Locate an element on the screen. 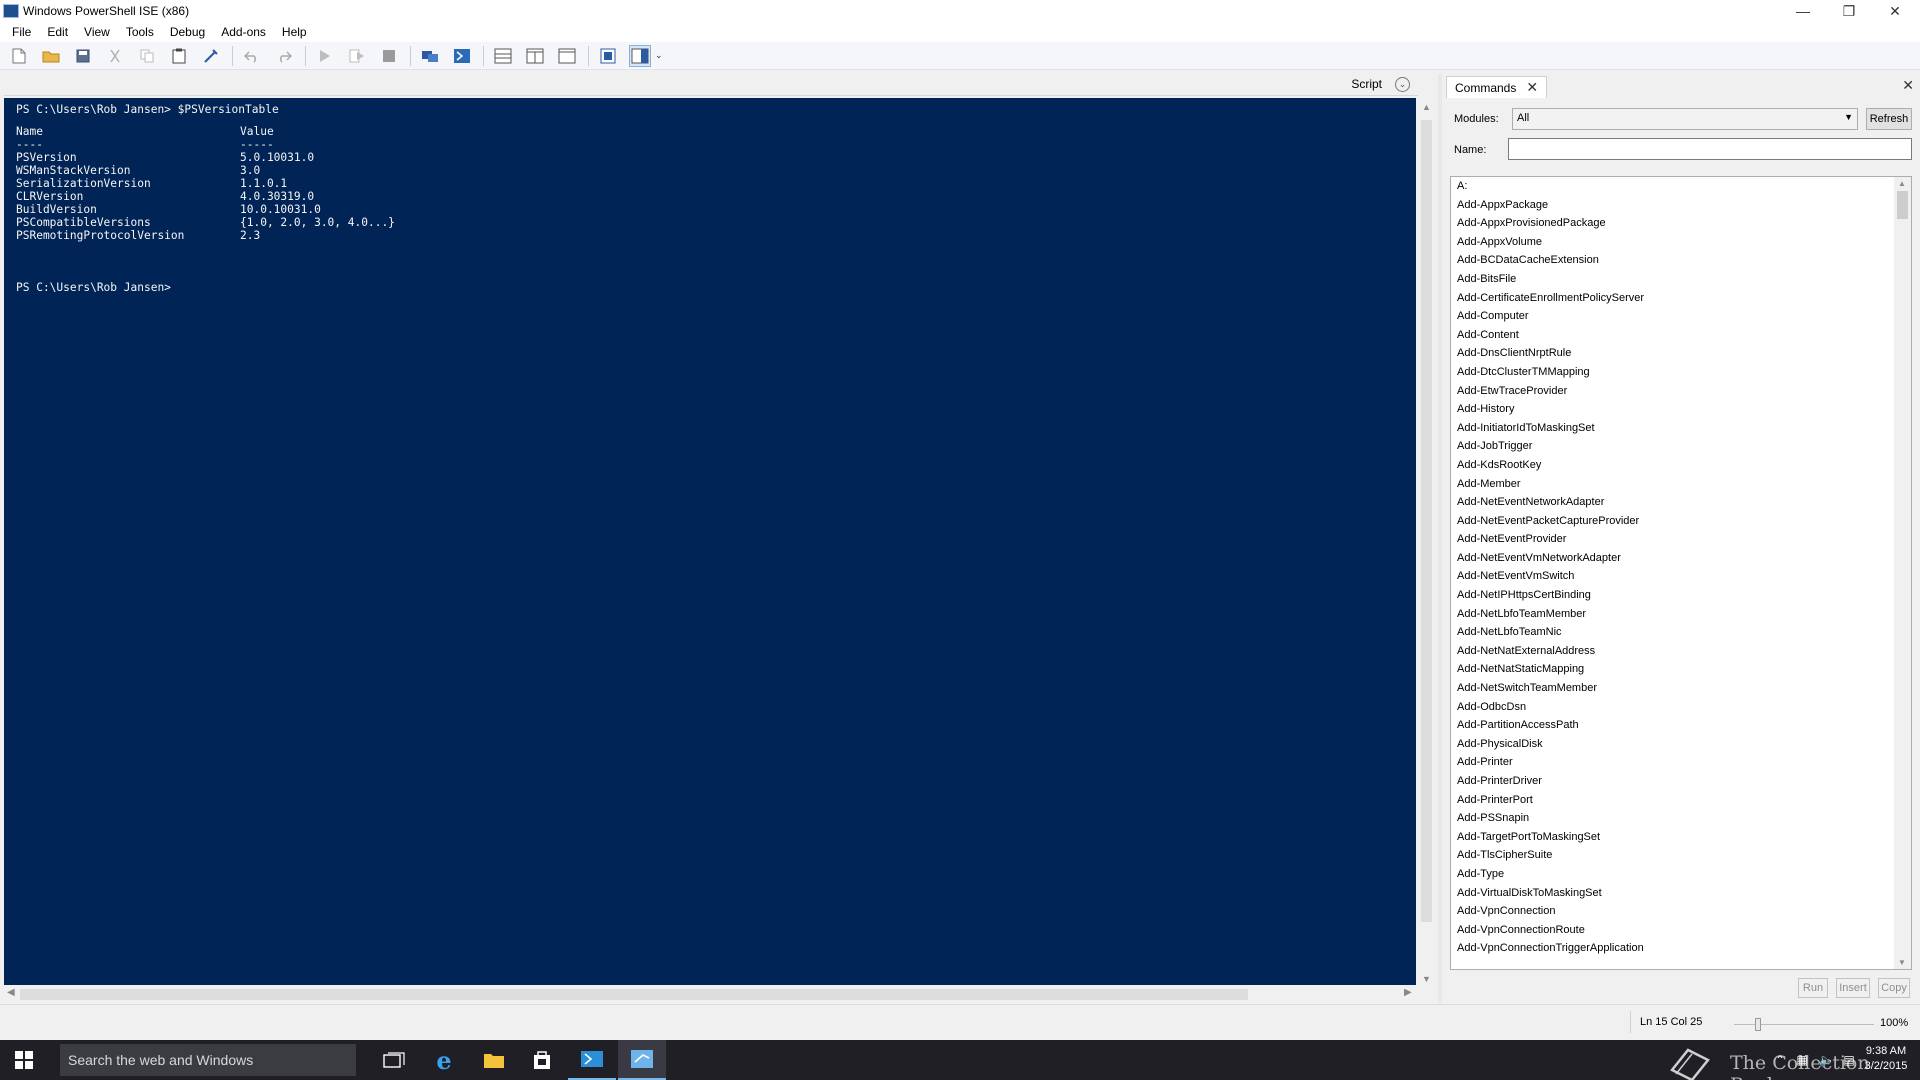 Image resolution: width=1920 pixels, height=1080 pixels. command-list-item: Add-VpnConnectionTriggerApplication is located at coordinates (1673, 948).